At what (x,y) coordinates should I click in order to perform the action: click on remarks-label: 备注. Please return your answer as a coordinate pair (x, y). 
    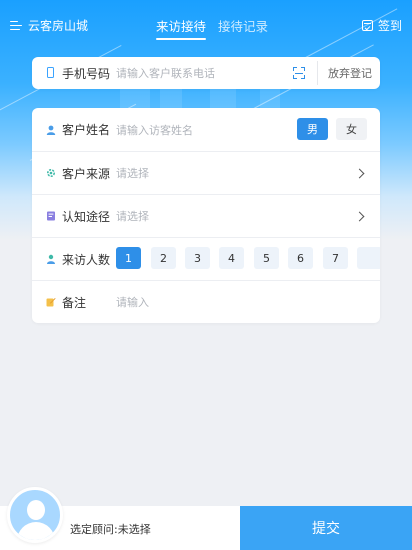
    Looking at the image, I should click on (74, 302).